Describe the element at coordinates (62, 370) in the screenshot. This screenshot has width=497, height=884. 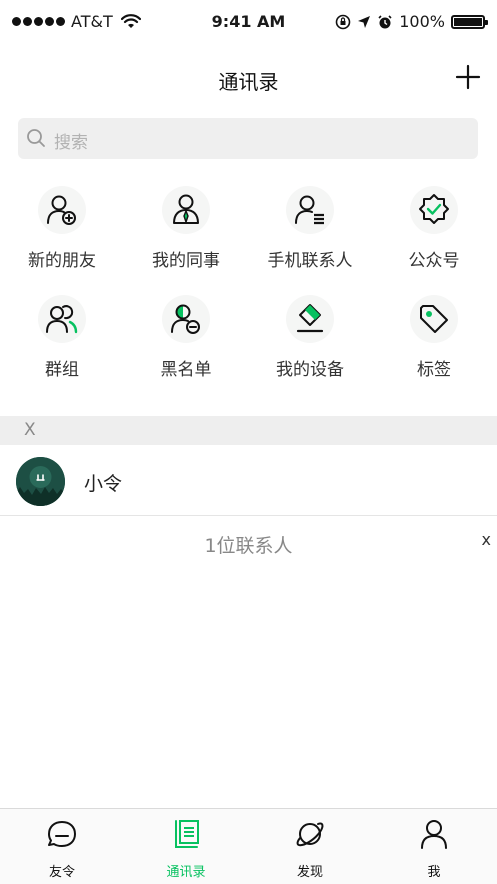
I see `entry-label: 群组` at that location.